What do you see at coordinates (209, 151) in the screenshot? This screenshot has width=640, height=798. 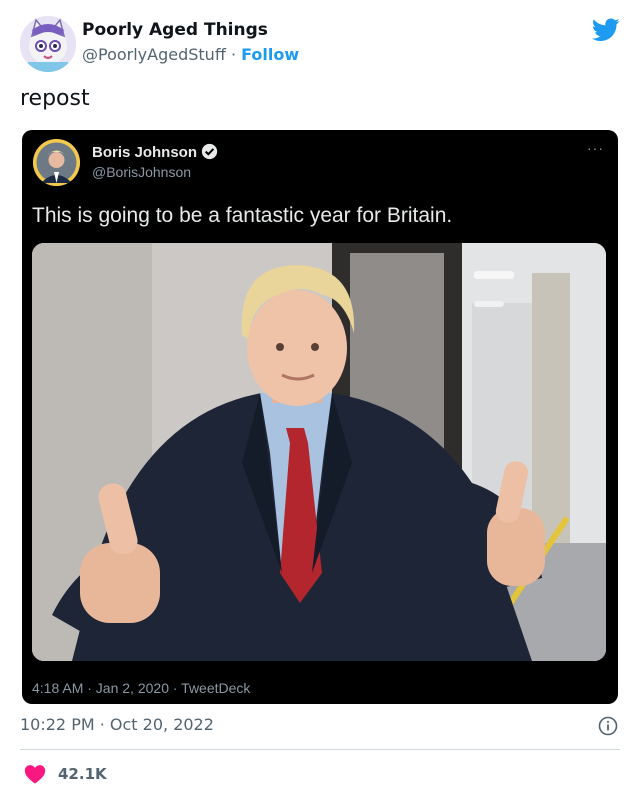 I see `verified-badge-icon` at bounding box center [209, 151].